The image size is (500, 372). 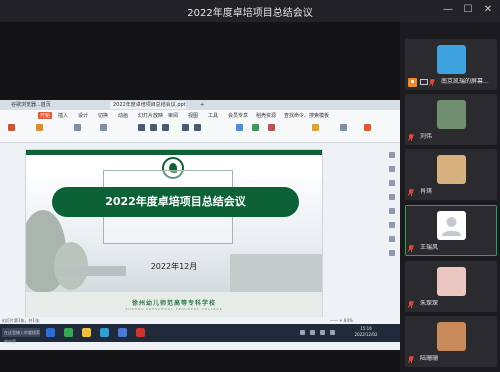 I want to click on host-icon, so click(x=412, y=82).